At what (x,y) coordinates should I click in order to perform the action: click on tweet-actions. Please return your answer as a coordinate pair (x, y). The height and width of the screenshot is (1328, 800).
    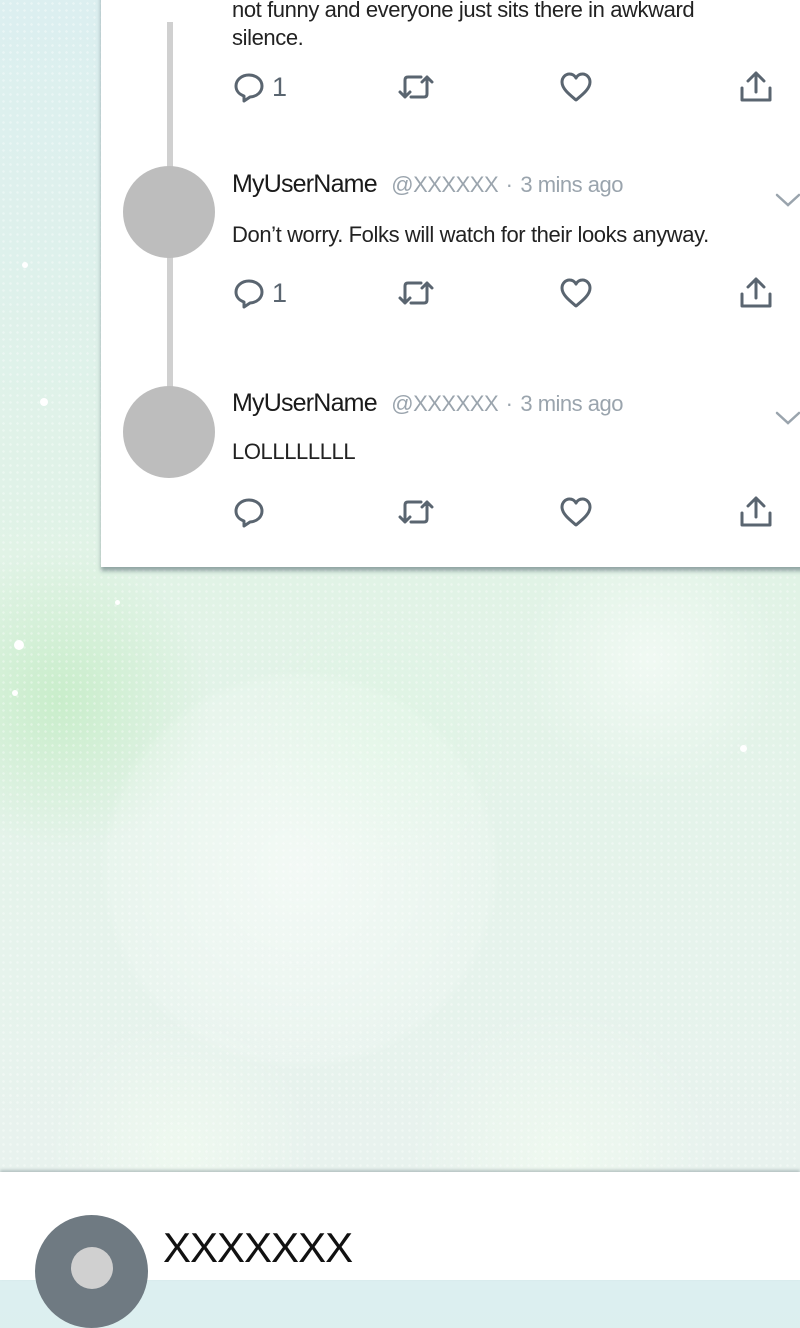
    Looking at the image, I should click on (512, 512).